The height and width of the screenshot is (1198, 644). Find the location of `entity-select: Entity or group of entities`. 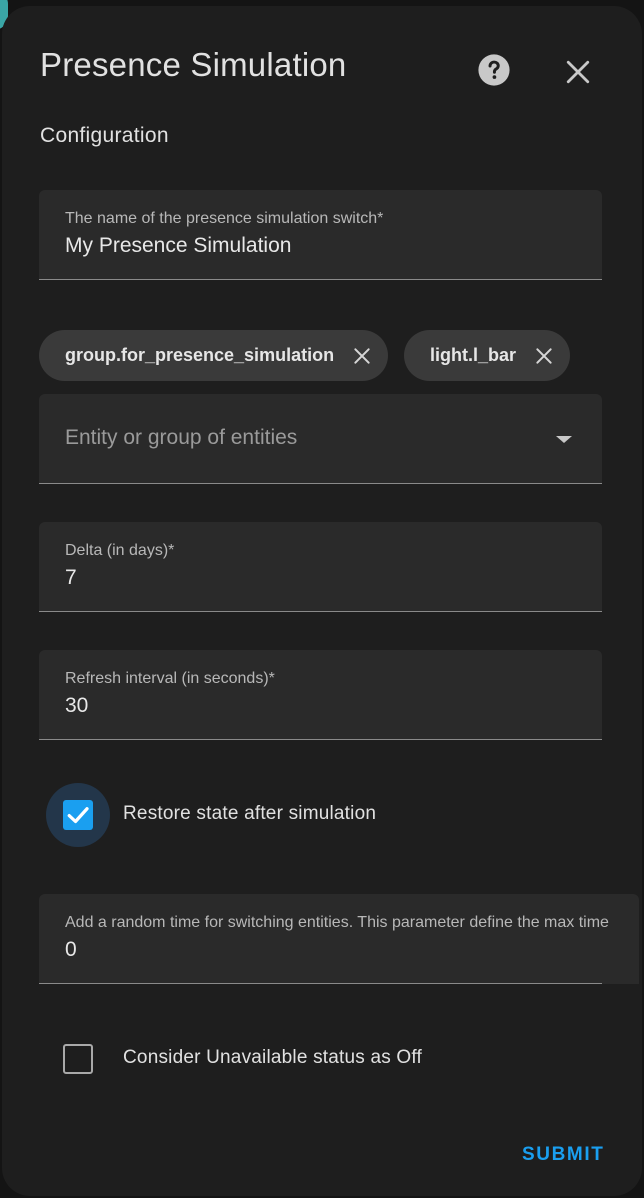

entity-select: Entity or group of entities is located at coordinates (320, 439).